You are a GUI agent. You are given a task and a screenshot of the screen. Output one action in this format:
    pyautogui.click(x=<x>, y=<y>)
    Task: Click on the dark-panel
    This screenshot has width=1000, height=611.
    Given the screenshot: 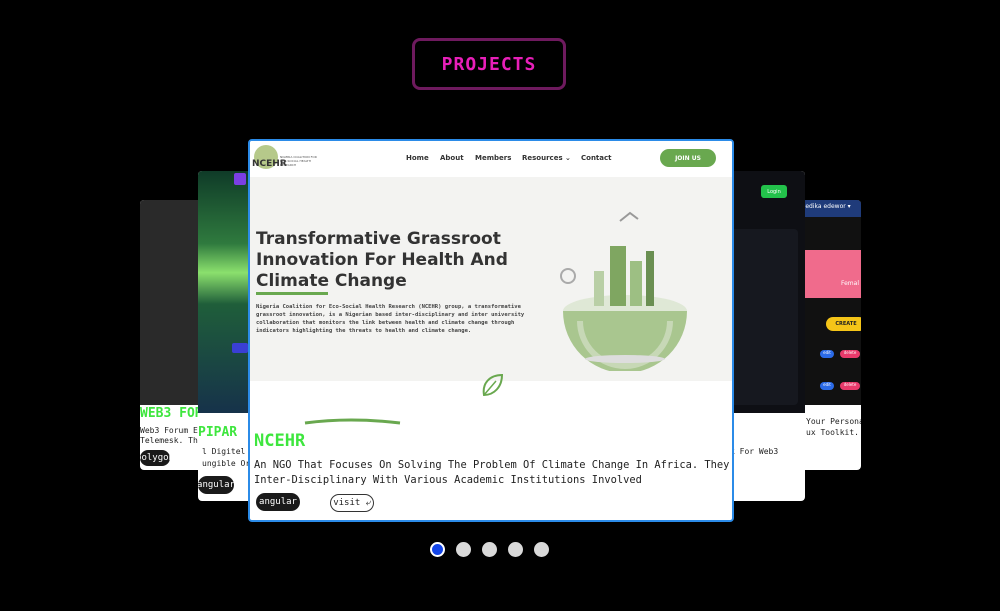 What is the action you would take?
    pyautogui.click(x=764, y=317)
    